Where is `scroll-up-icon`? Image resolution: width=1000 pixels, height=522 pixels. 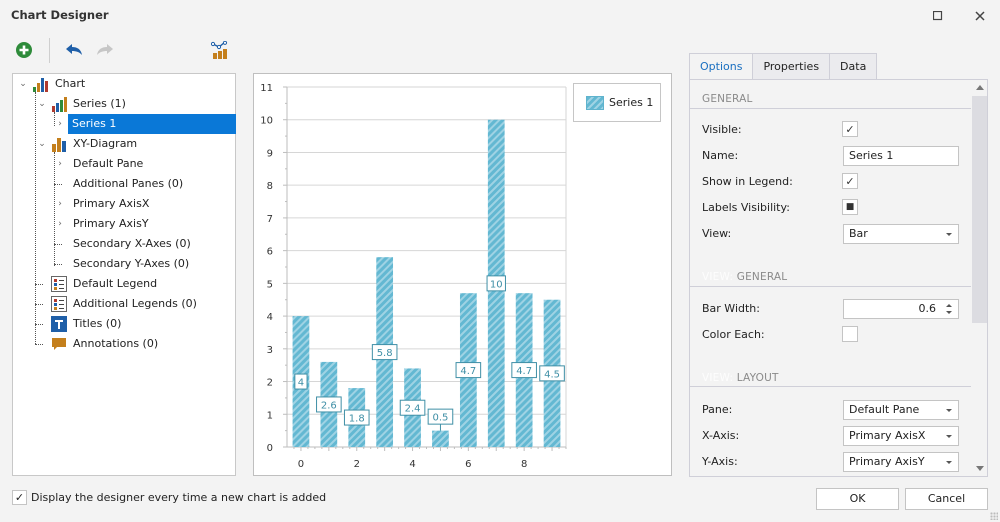 scroll-up-icon is located at coordinates (980, 87).